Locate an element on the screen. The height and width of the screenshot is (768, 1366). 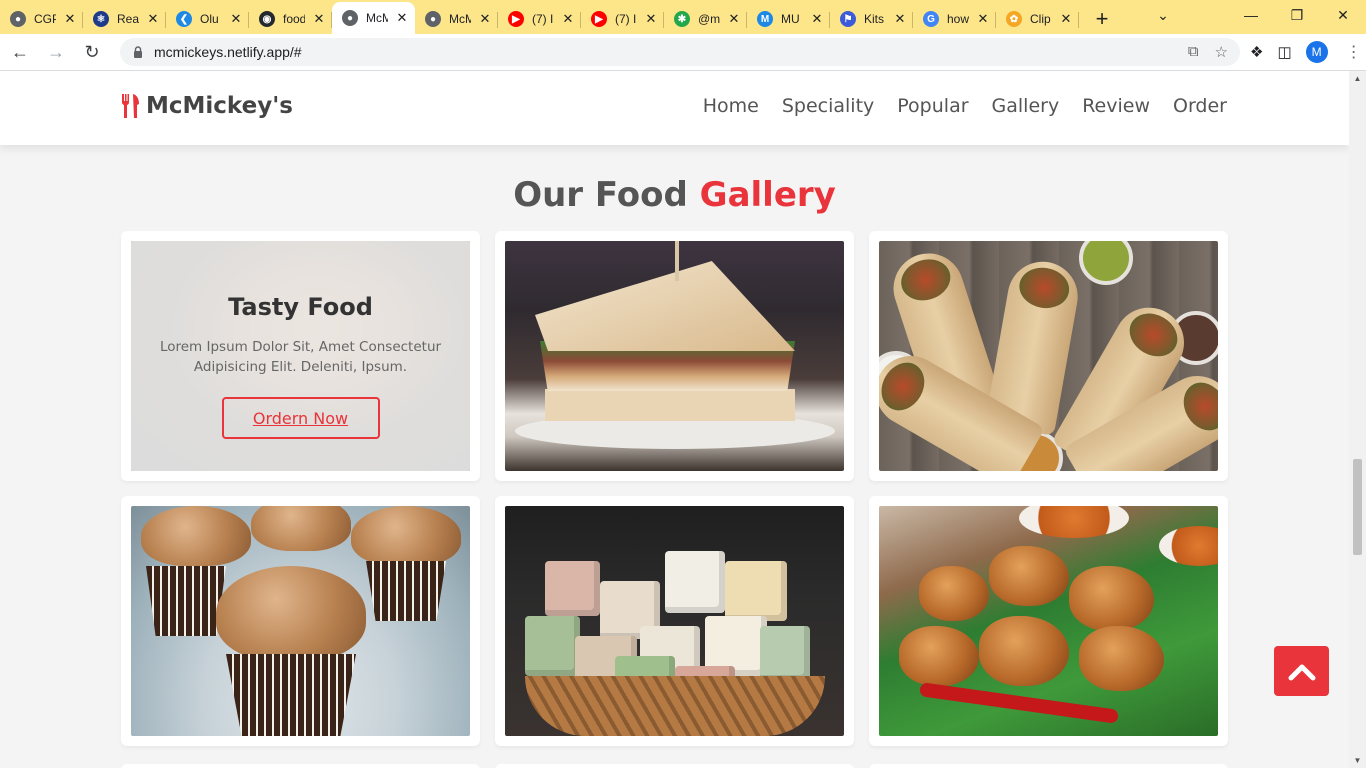
new-tab-button: + is located at coordinates (1102, 19).